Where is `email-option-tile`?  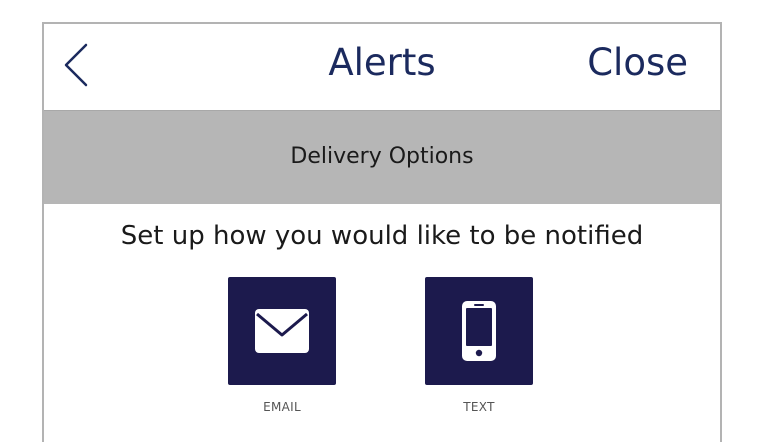 email-option-tile is located at coordinates (282, 331).